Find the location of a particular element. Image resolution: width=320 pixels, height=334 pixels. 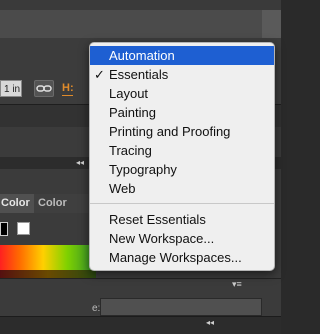

menu-item-painting: Painting is located at coordinates (182, 112).